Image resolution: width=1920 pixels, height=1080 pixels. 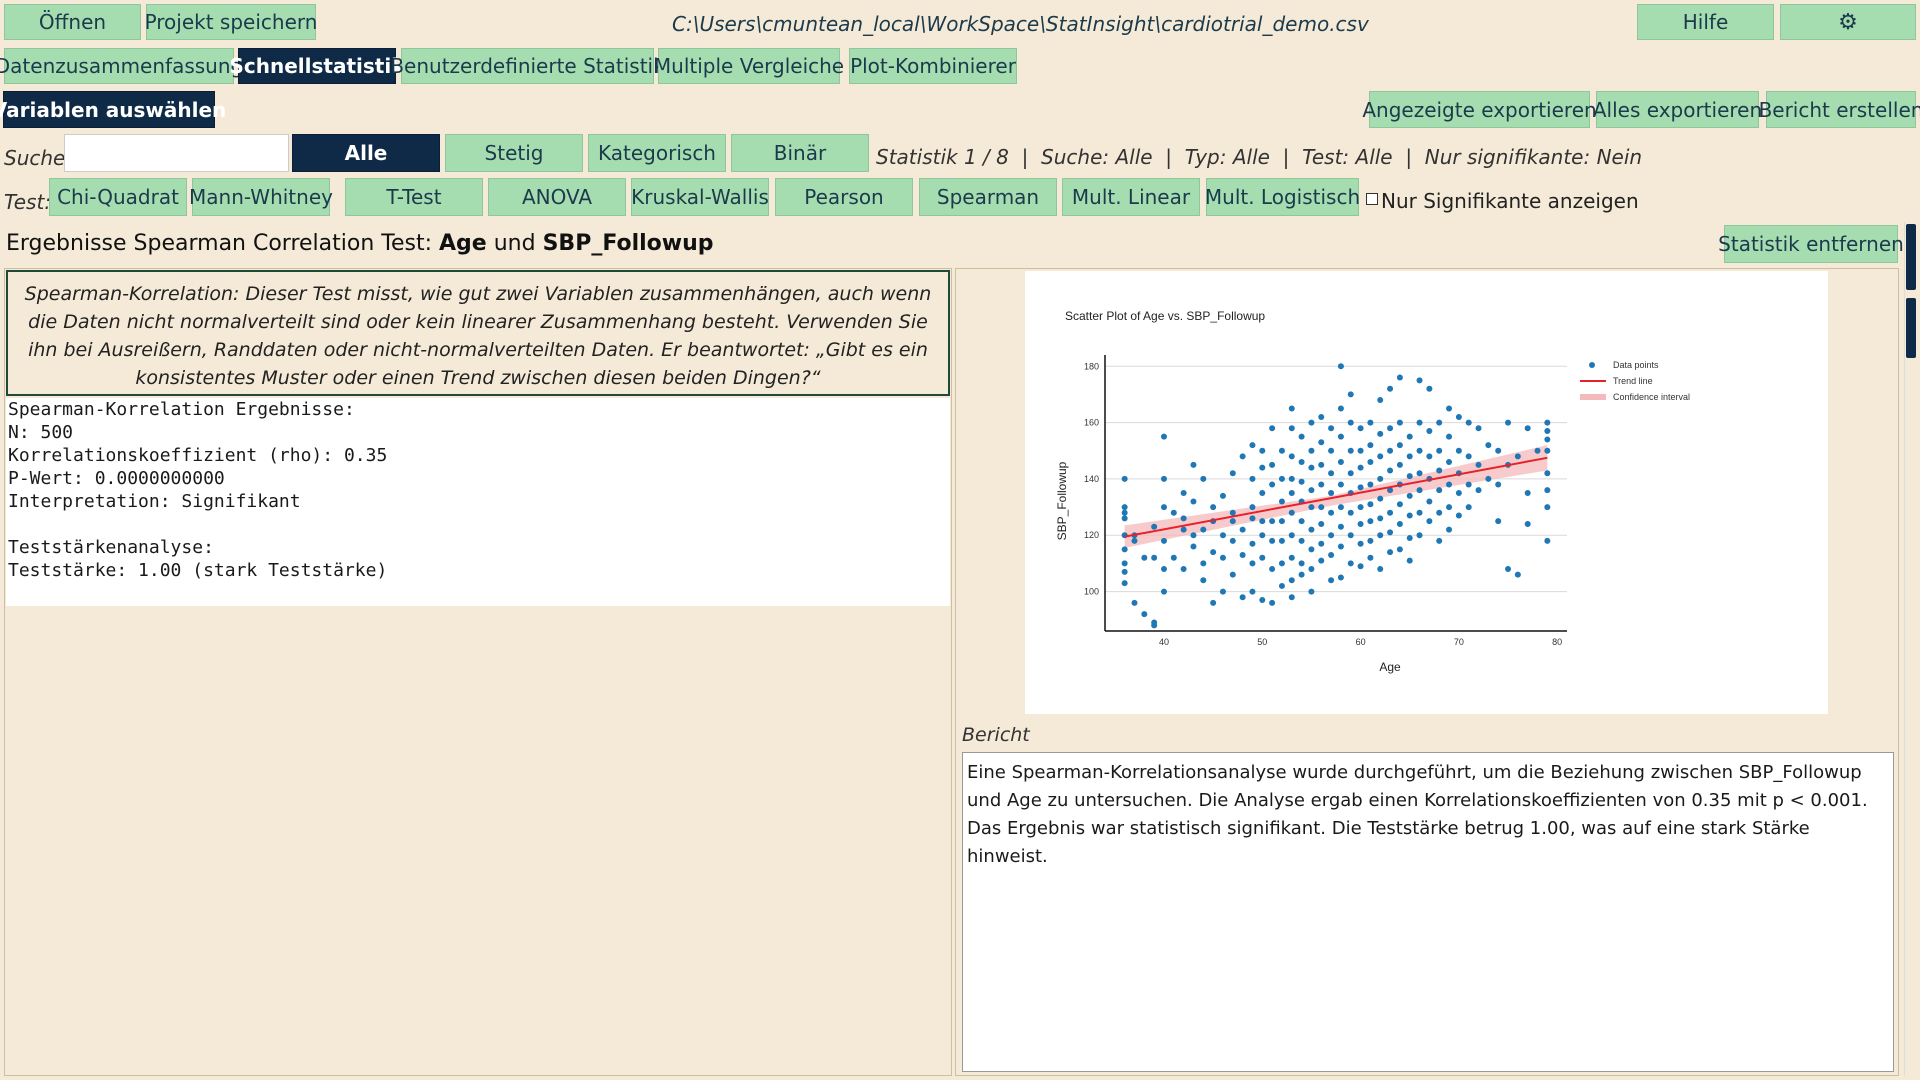 I want to click on test-anova: ANOVA, so click(x=557, y=197).